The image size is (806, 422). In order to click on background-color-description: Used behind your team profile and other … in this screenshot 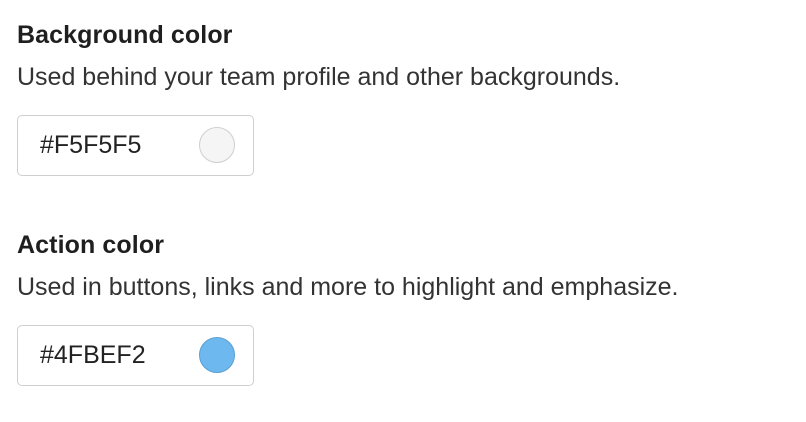, I will do `click(319, 77)`.